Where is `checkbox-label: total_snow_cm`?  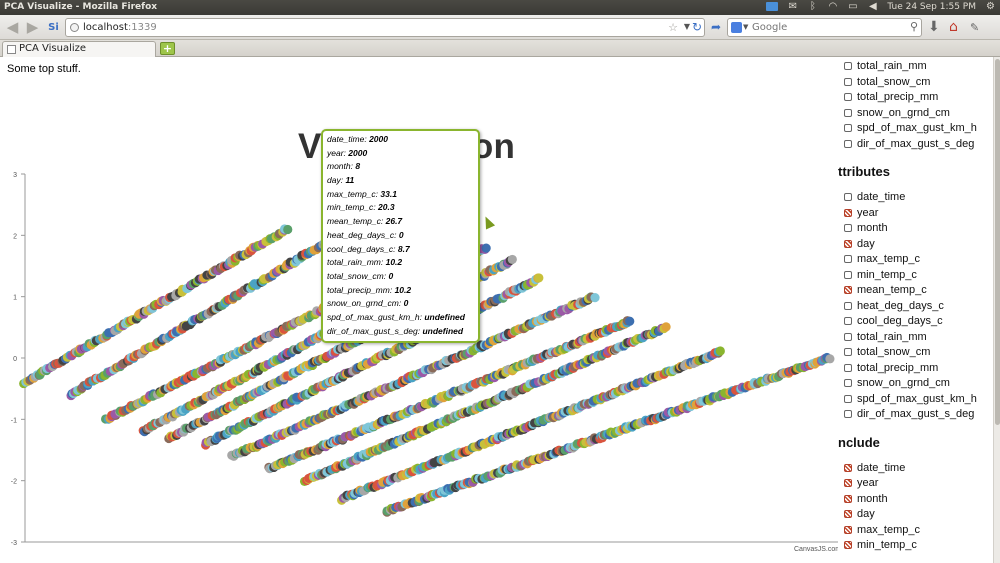
checkbox-label: total_snow_cm is located at coordinates (894, 81).